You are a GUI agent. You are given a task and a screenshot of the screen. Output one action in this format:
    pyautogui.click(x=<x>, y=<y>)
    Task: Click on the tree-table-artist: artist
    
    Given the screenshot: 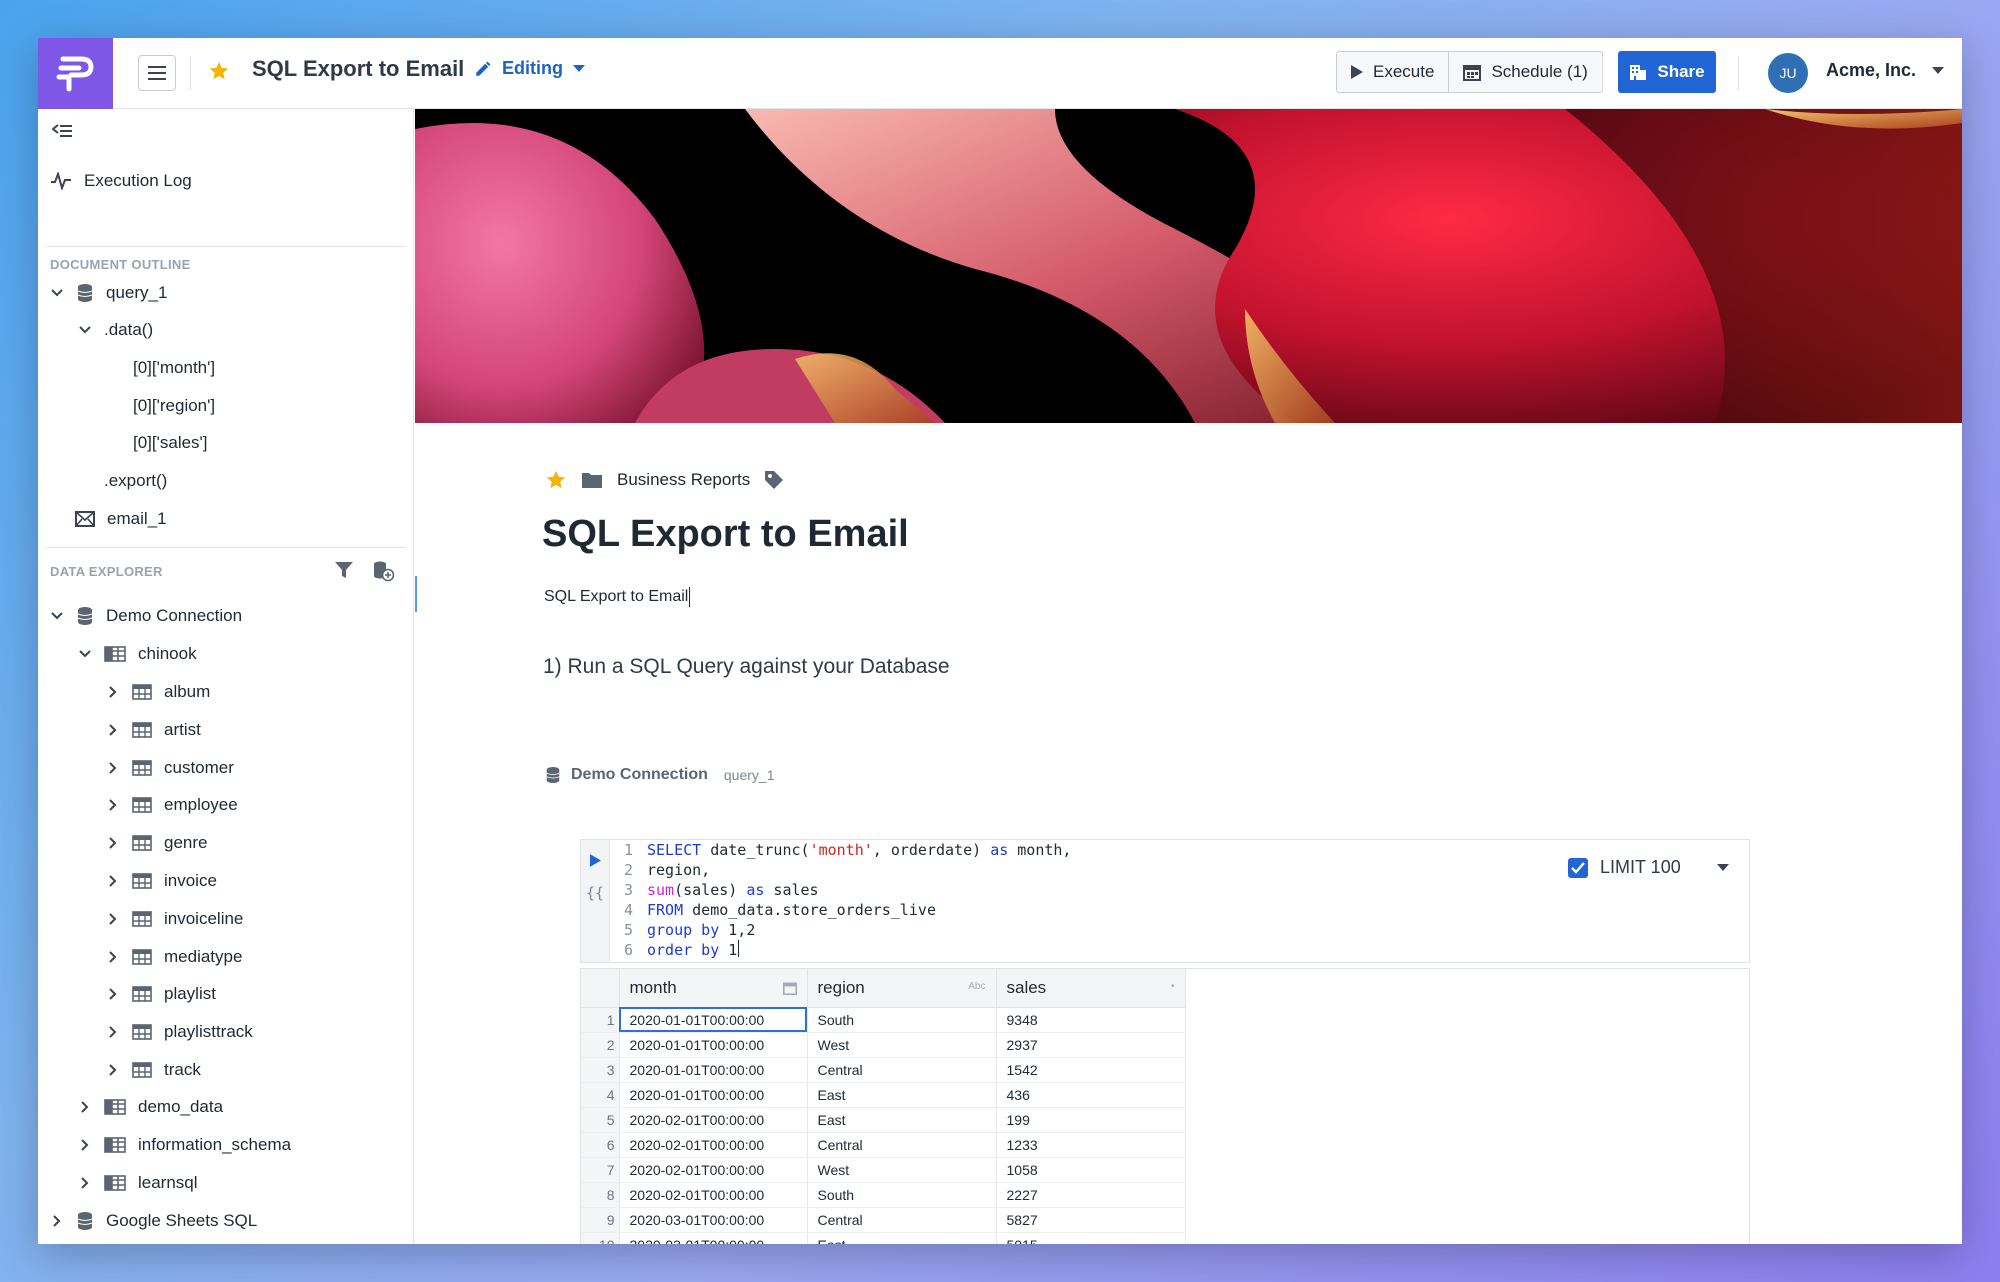 What is the action you would take?
    pyautogui.click(x=153, y=730)
    